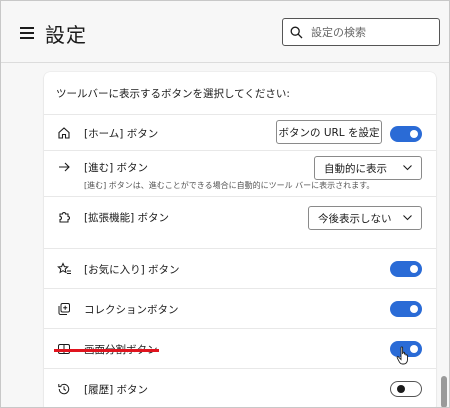 The width and height of the screenshot is (450, 408). I want to click on hand-cursor-icon, so click(404, 358).